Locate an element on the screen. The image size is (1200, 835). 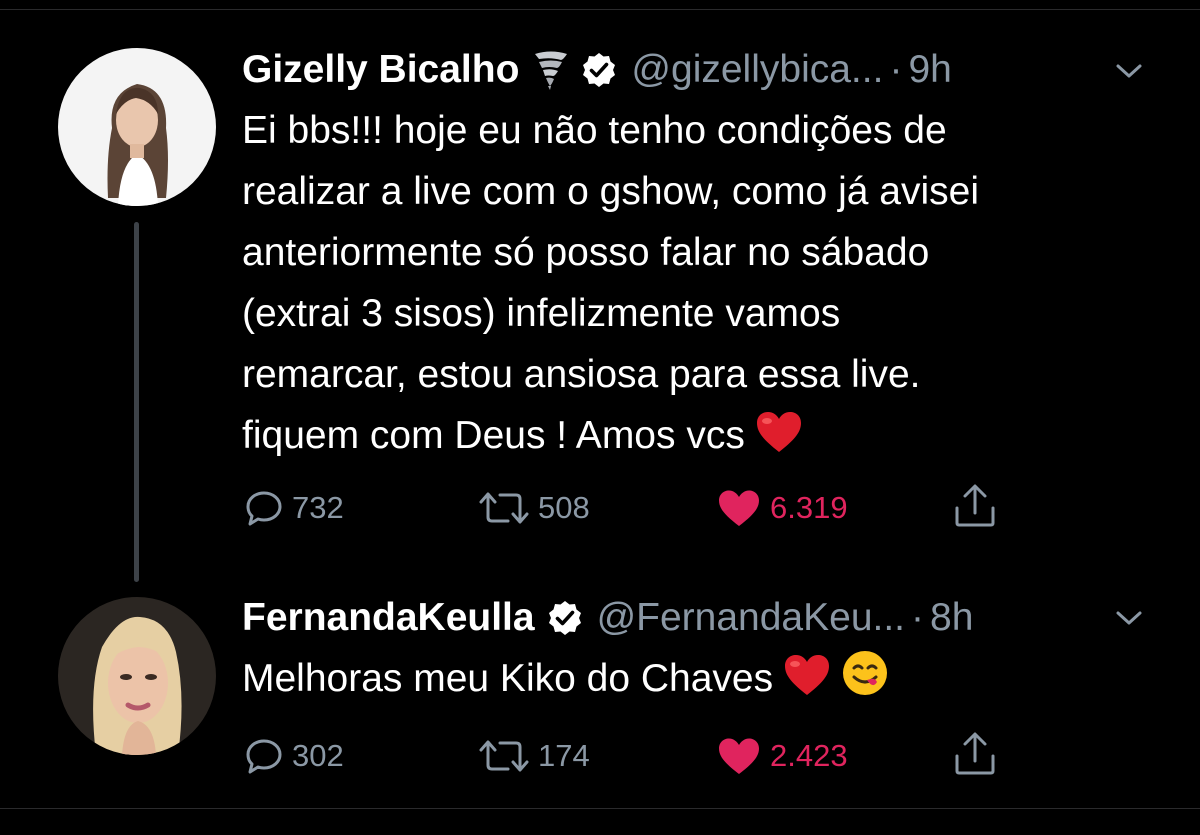
tornado-emoji-icon is located at coordinates (551, 70).